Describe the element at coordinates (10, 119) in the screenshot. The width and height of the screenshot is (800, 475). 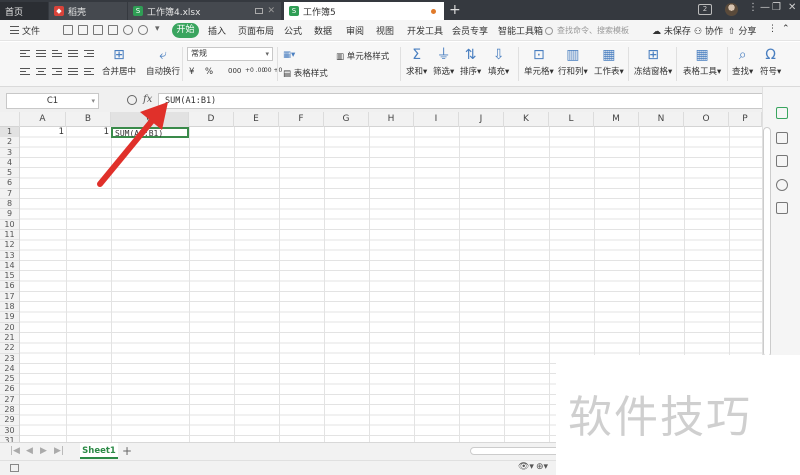
I see `select-all-corner` at that location.